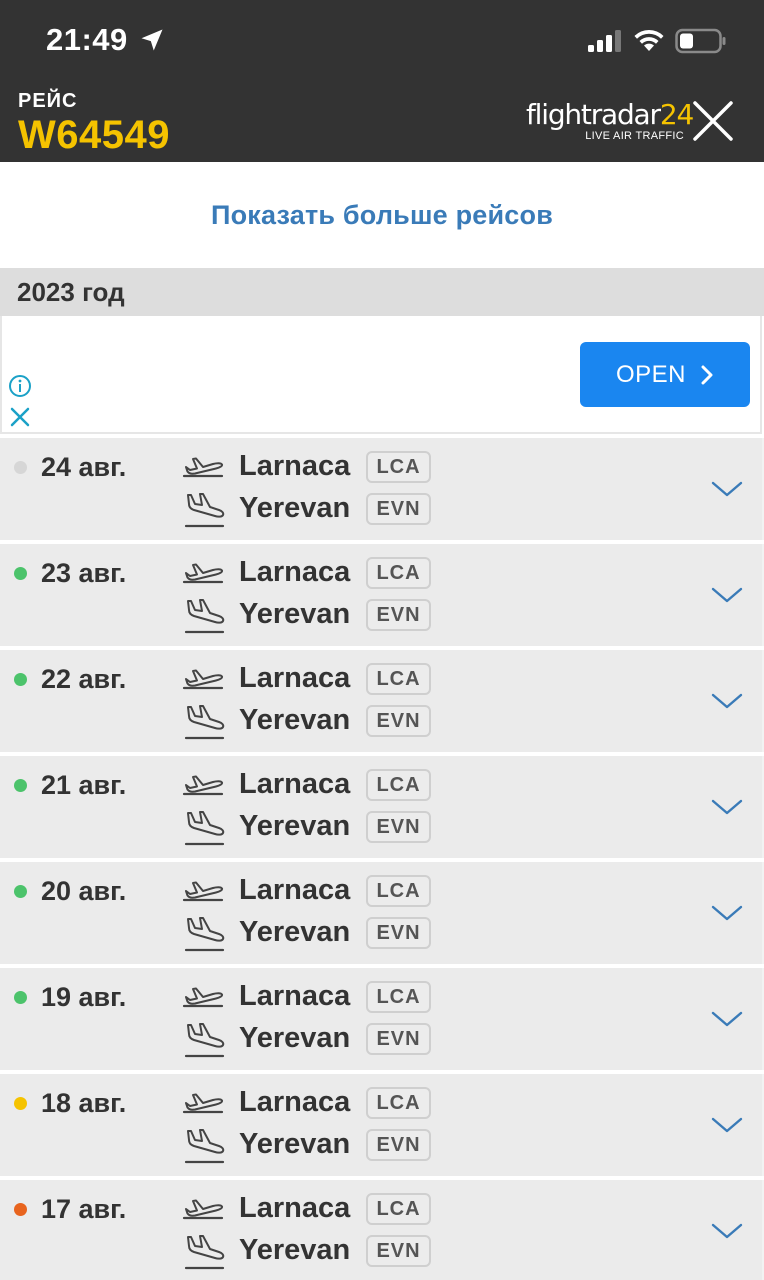 The height and width of the screenshot is (1280, 764). Describe the element at coordinates (700, 41) in the screenshot. I see `battery-icon` at that location.